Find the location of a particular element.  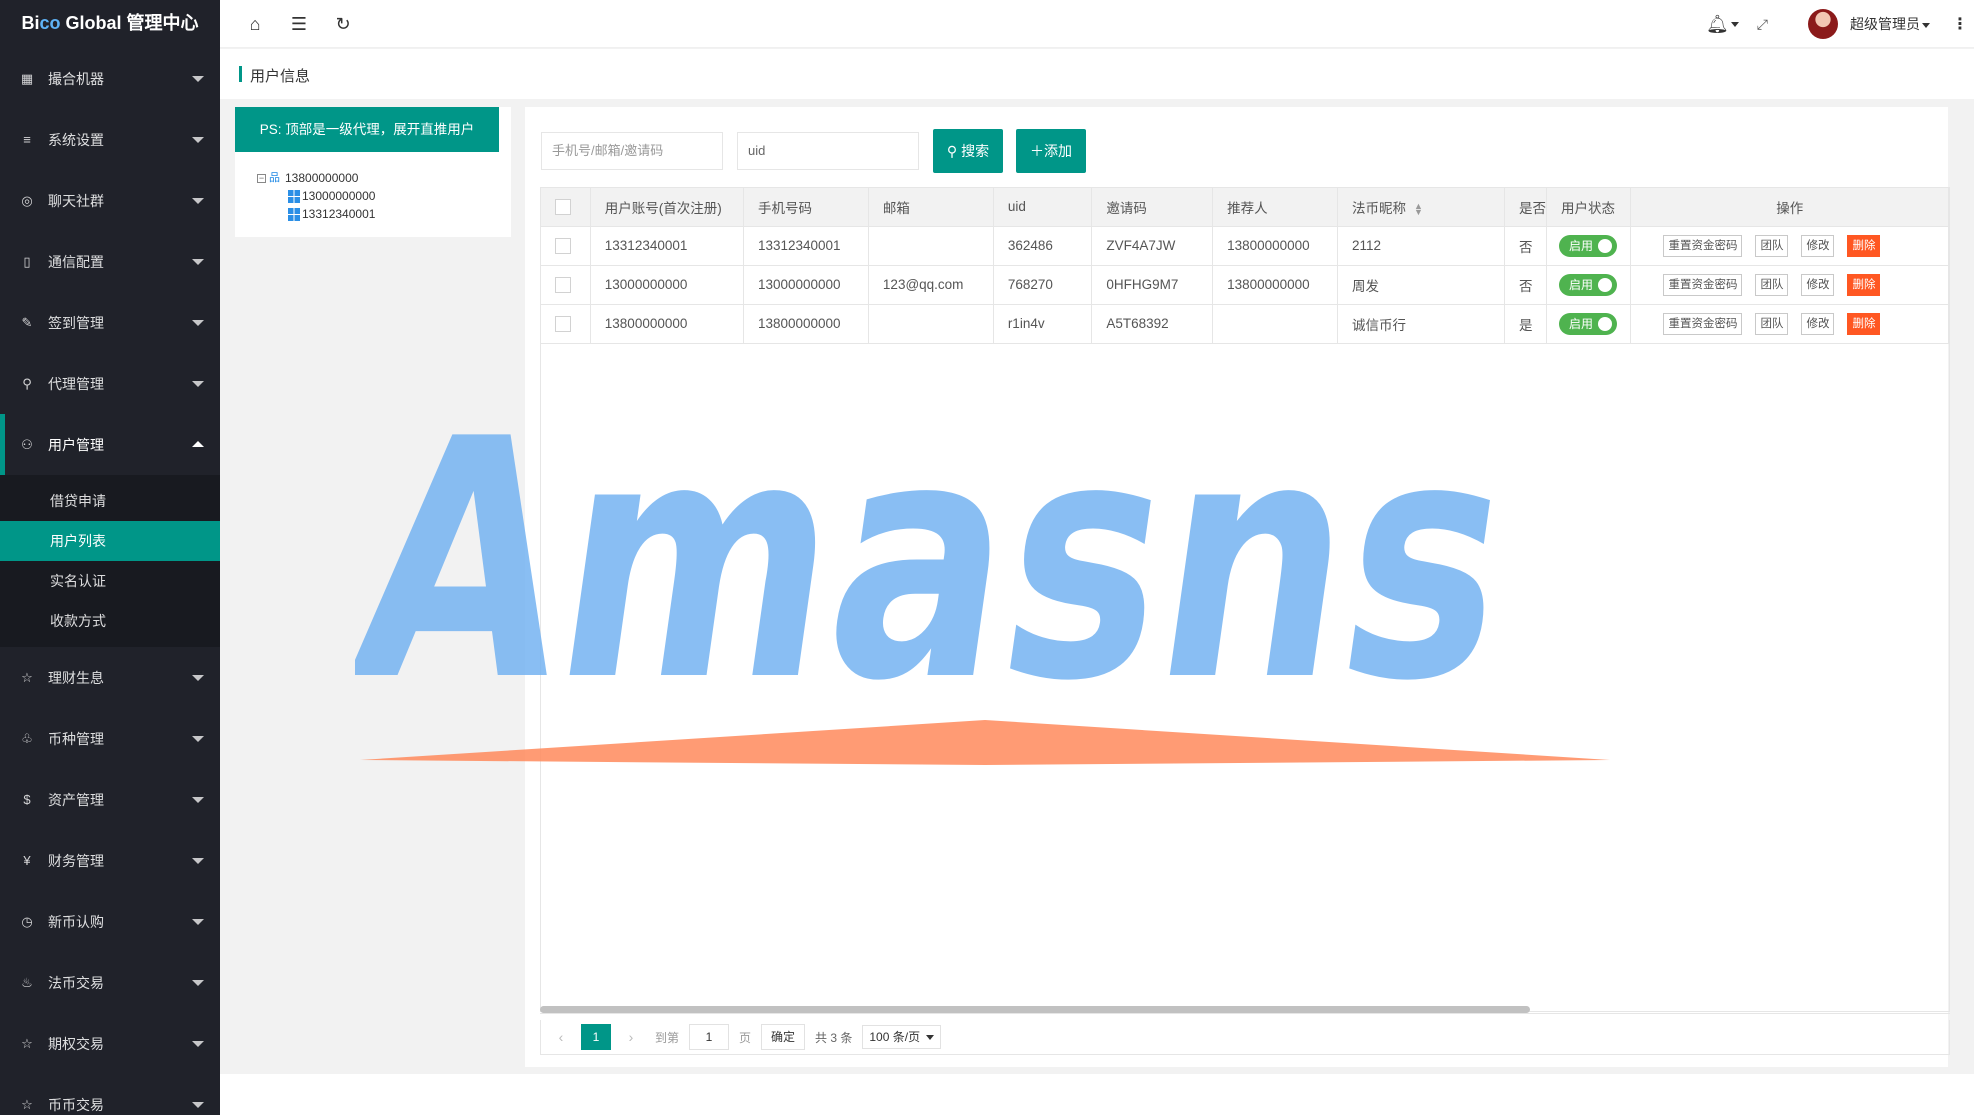

sidebar-item-user-management: ⚇ 用户管理 is located at coordinates (110, 444).